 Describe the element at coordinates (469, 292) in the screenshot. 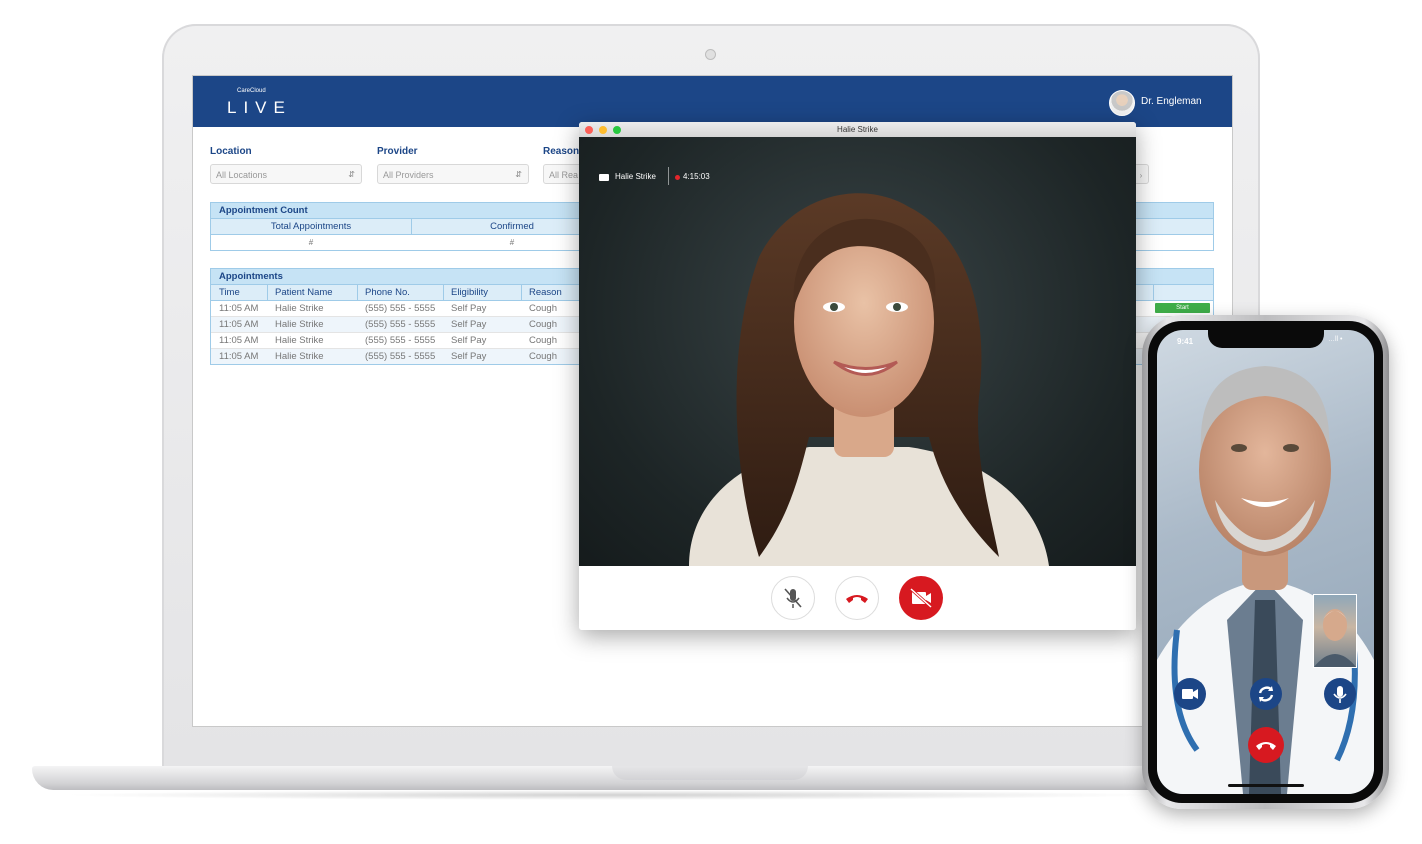

I see `col-eligibility-header: Eligibility` at that location.